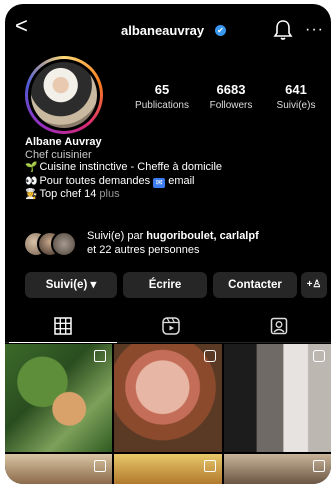 The width and height of the screenshot is (336, 488). I want to click on verified-icon: ✔, so click(220, 30).